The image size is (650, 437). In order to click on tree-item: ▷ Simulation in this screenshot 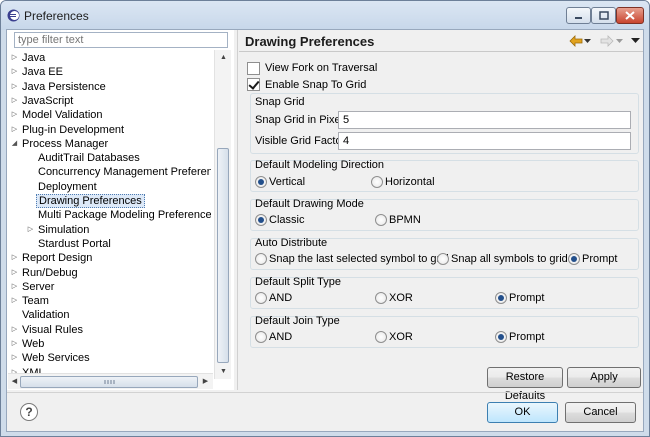, I will do `click(109, 230)`.